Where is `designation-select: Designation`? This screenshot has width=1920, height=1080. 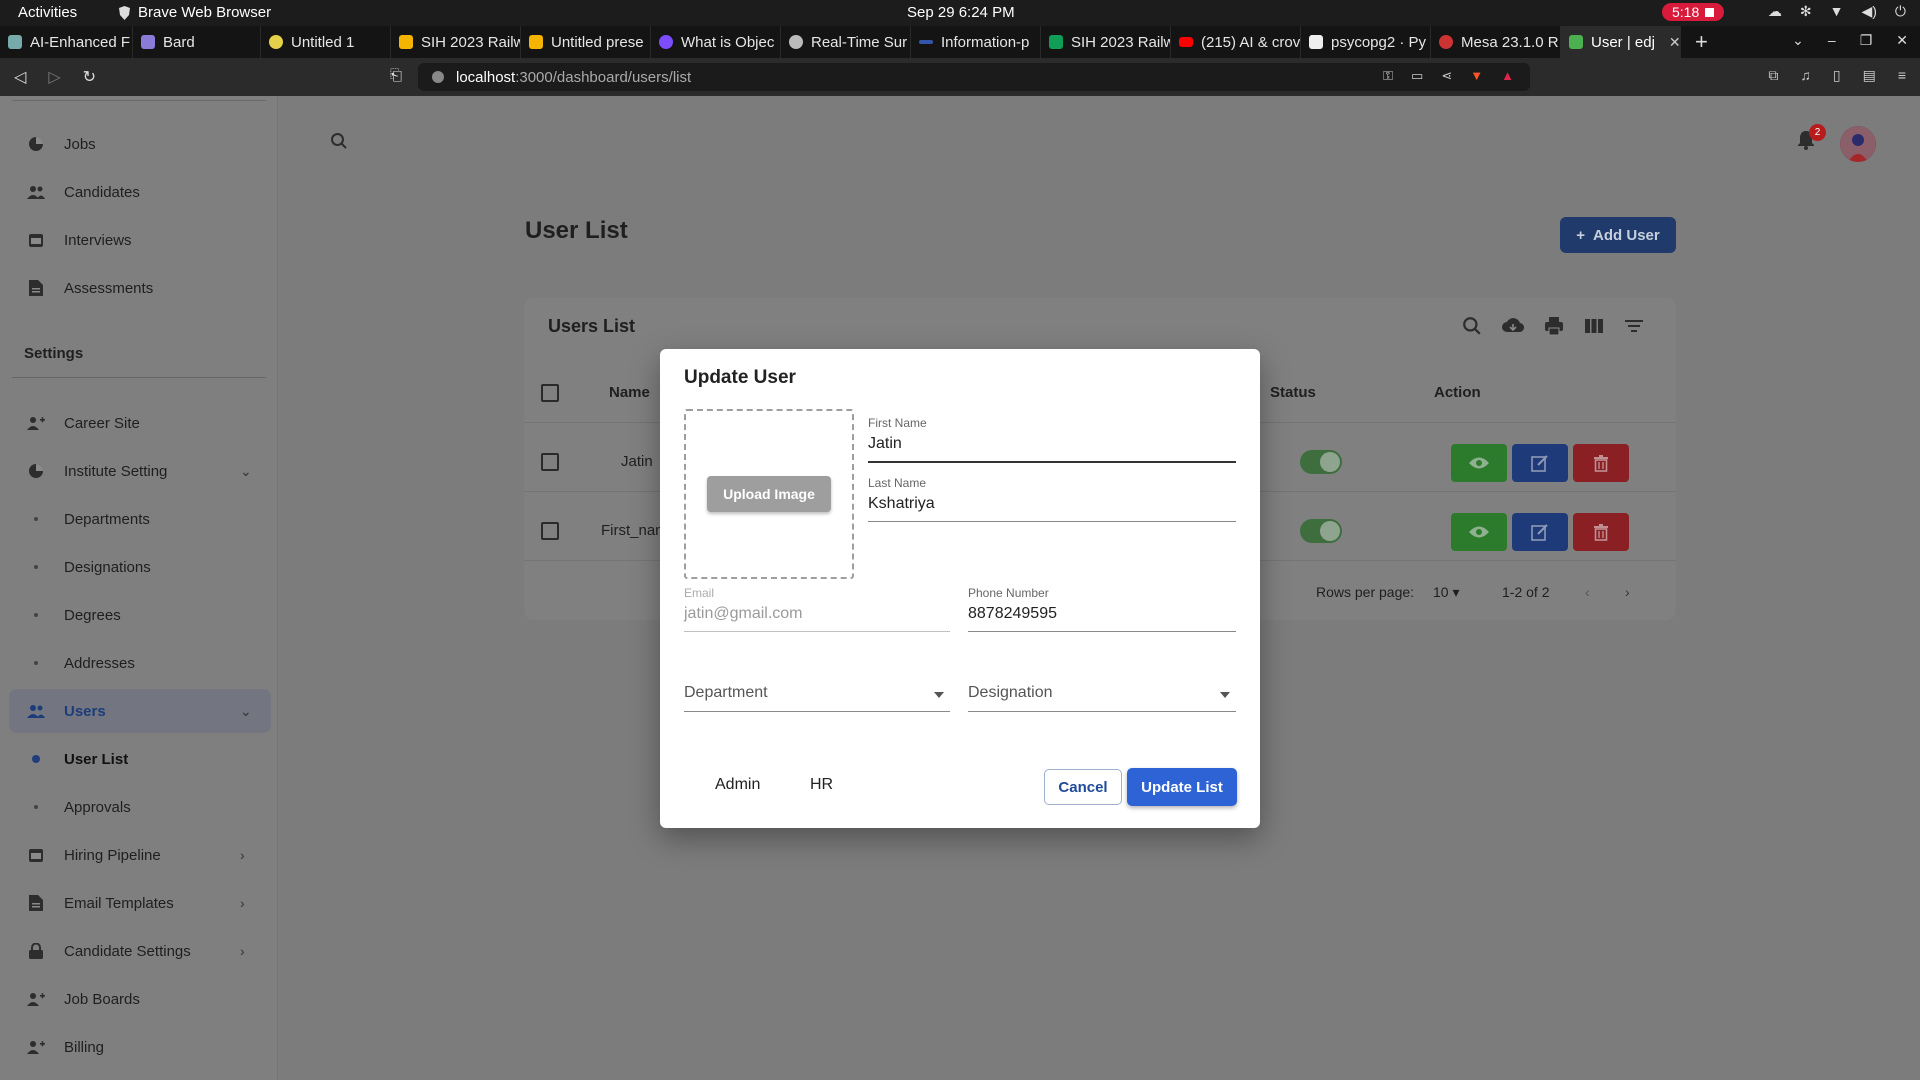
designation-select: Designation is located at coordinates (1102, 698).